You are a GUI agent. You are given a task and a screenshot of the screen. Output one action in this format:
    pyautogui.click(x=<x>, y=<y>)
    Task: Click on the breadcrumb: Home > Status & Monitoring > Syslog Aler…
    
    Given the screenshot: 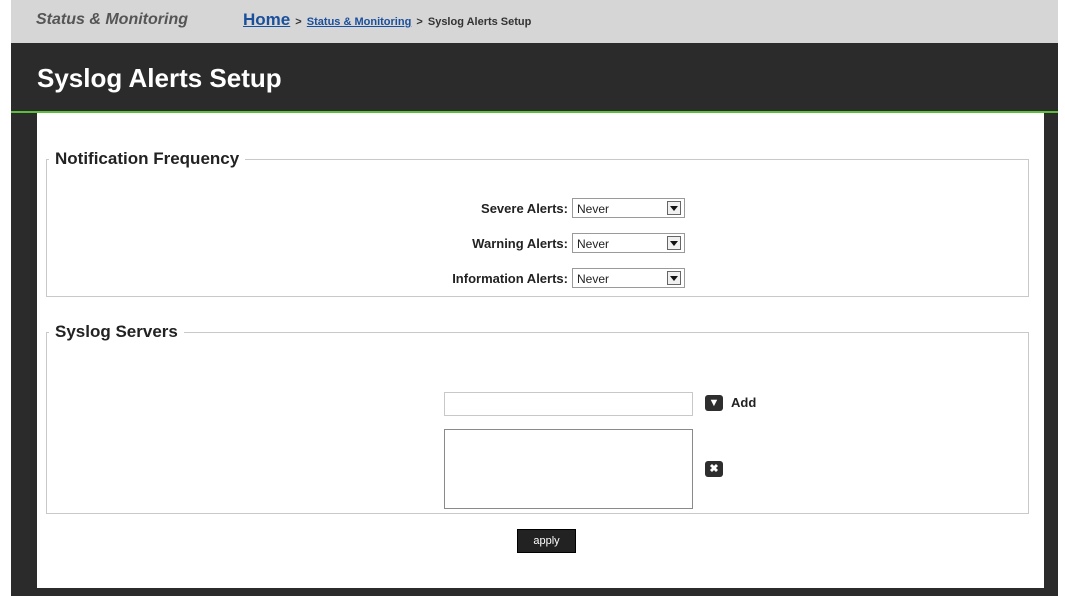 What is the action you would take?
    pyautogui.click(x=387, y=20)
    